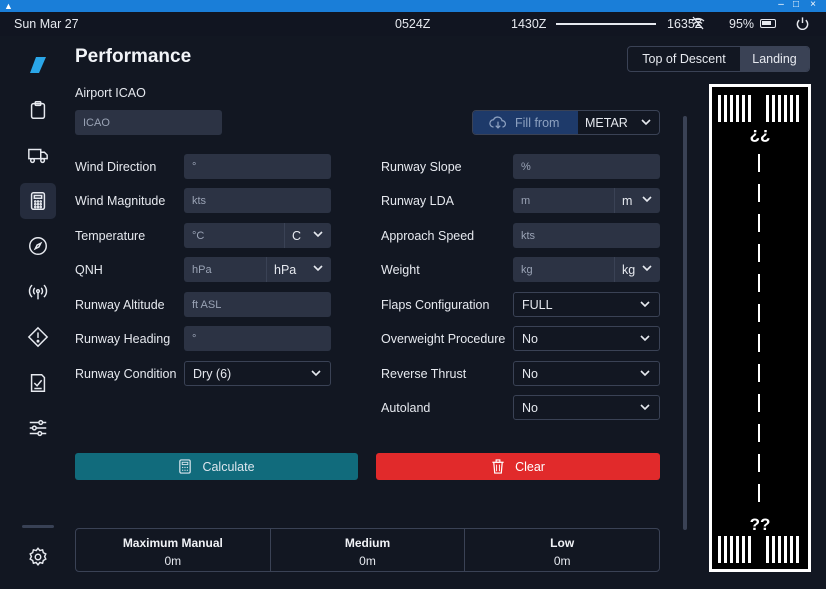 This screenshot has width=826, height=589. Describe the element at coordinates (38, 428) in the screenshot. I see `sliders-icon` at that location.